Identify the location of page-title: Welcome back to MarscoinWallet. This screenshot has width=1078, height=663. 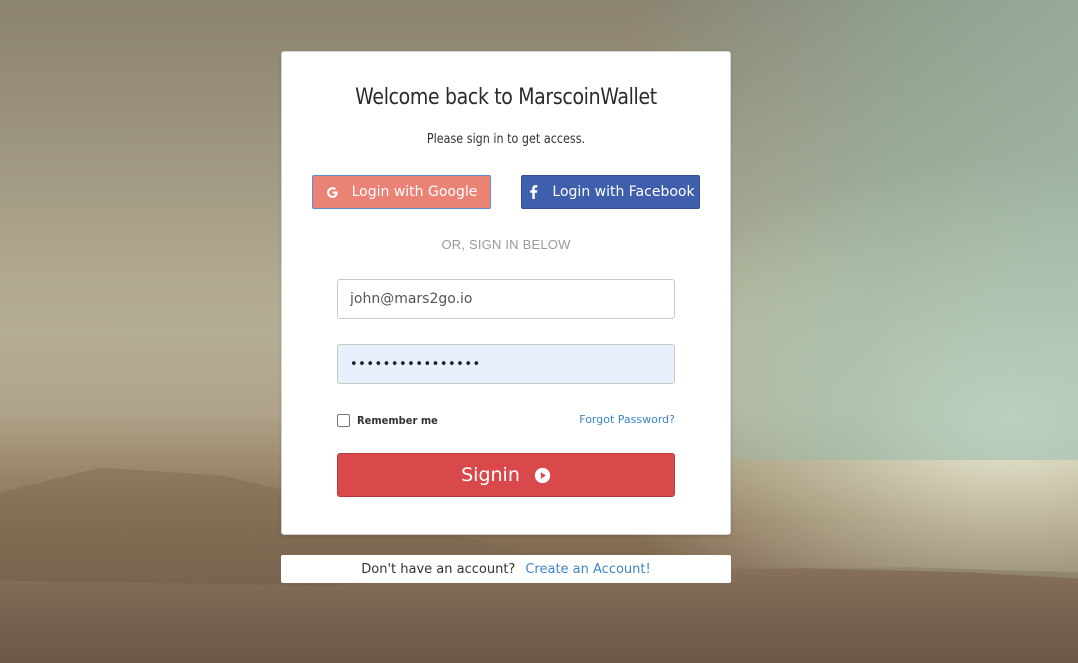
(506, 97).